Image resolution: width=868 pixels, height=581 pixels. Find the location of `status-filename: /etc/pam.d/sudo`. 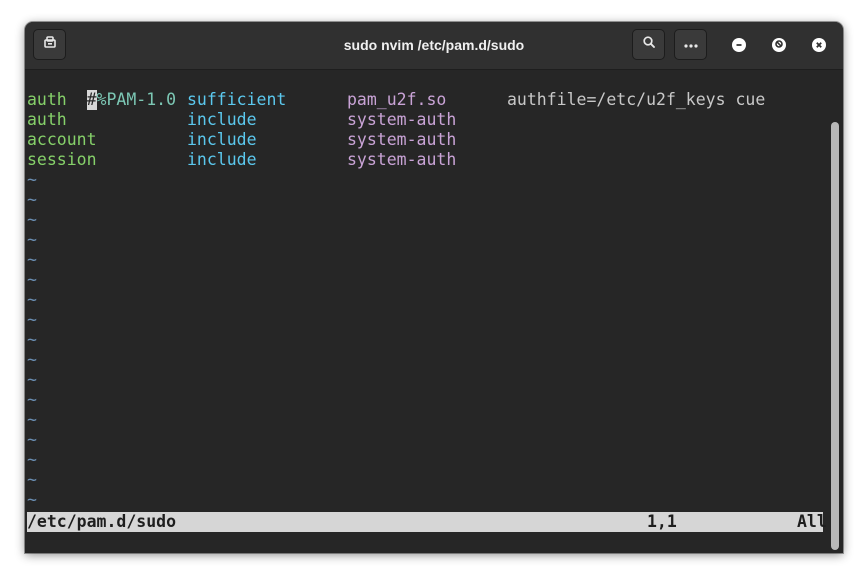

status-filename: /etc/pam.d/sudo is located at coordinates (102, 521).